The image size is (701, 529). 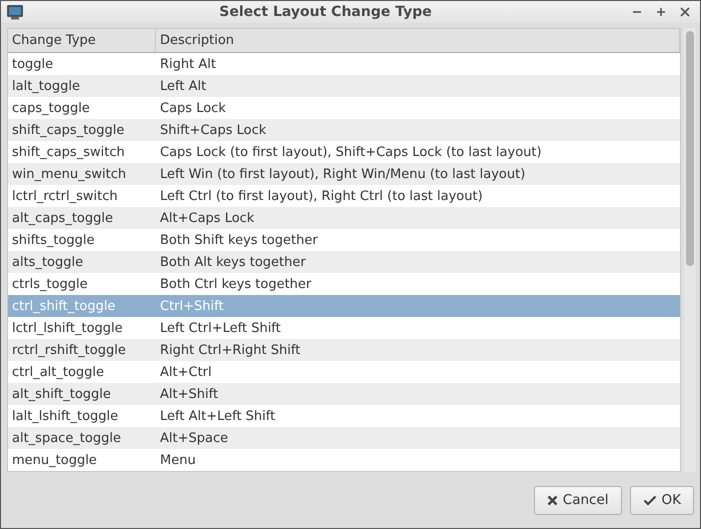 What do you see at coordinates (66, 438) in the screenshot?
I see `table-cell-text: alt_space_toggle` at bounding box center [66, 438].